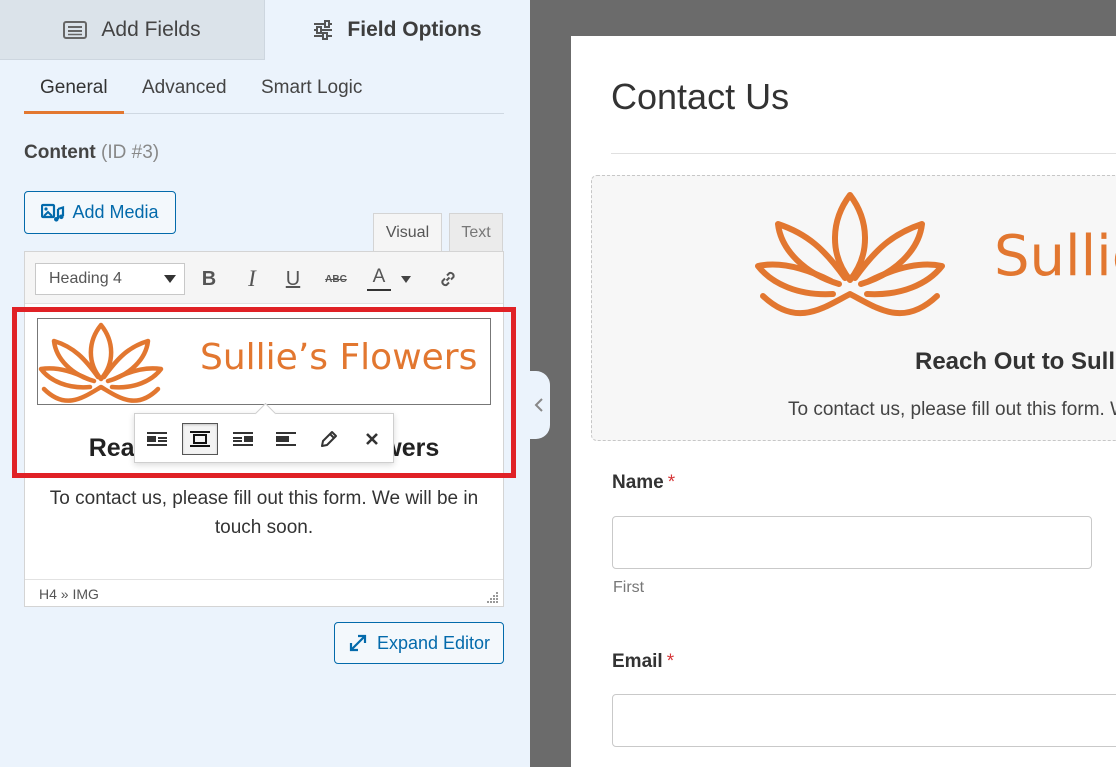 The image size is (1116, 767). I want to click on element-path: H4 » IMG, so click(69, 594).